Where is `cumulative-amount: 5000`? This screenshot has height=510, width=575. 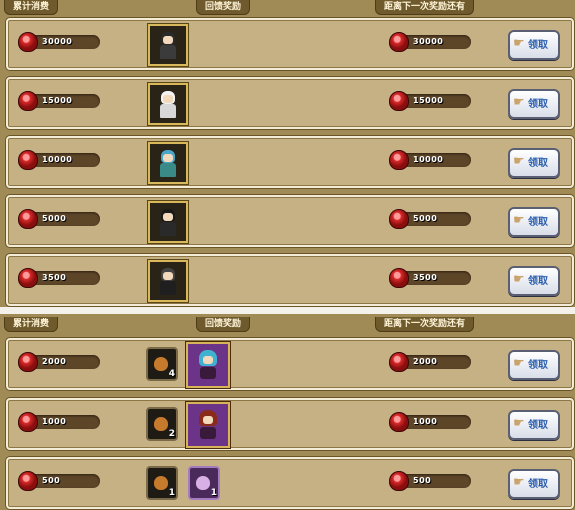
cumulative-amount: 5000 is located at coordinates (59, 219).